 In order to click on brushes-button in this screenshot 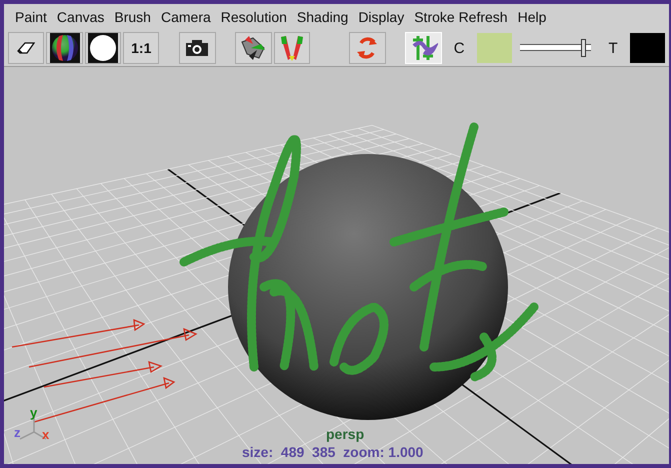, I will do `click(253, 48)`.